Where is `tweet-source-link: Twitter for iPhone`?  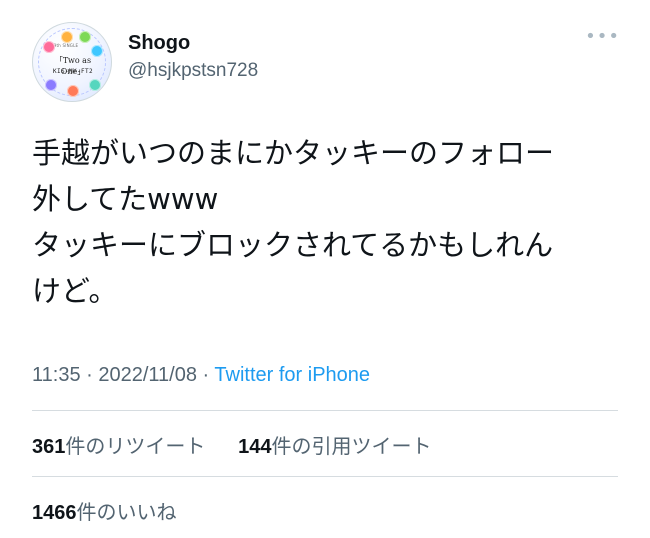 tweet-source-link: Twitter for iPhone is located at coordinates (292, 375).